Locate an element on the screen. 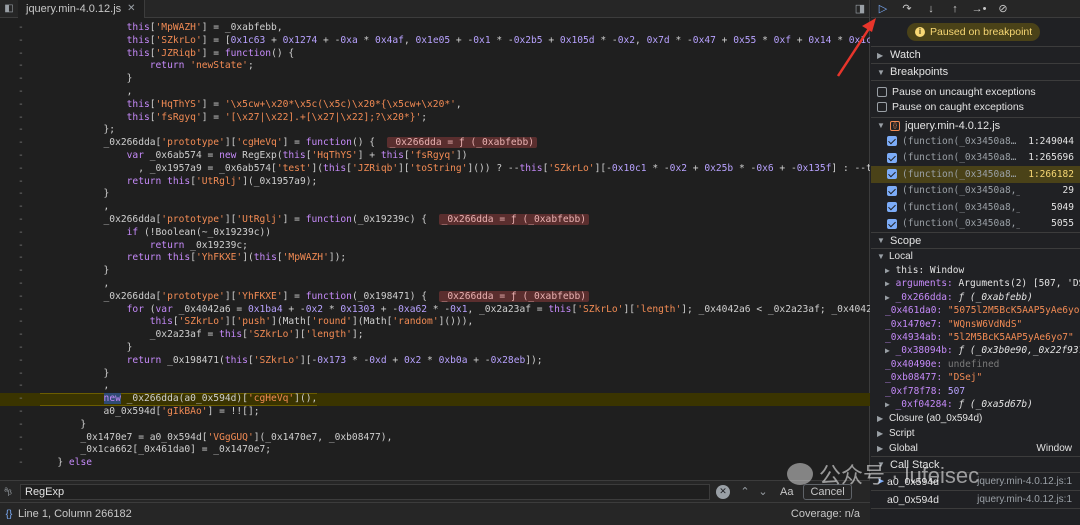  scope-variable: _0x40490e: undefined is located at coordinates (975, 364).